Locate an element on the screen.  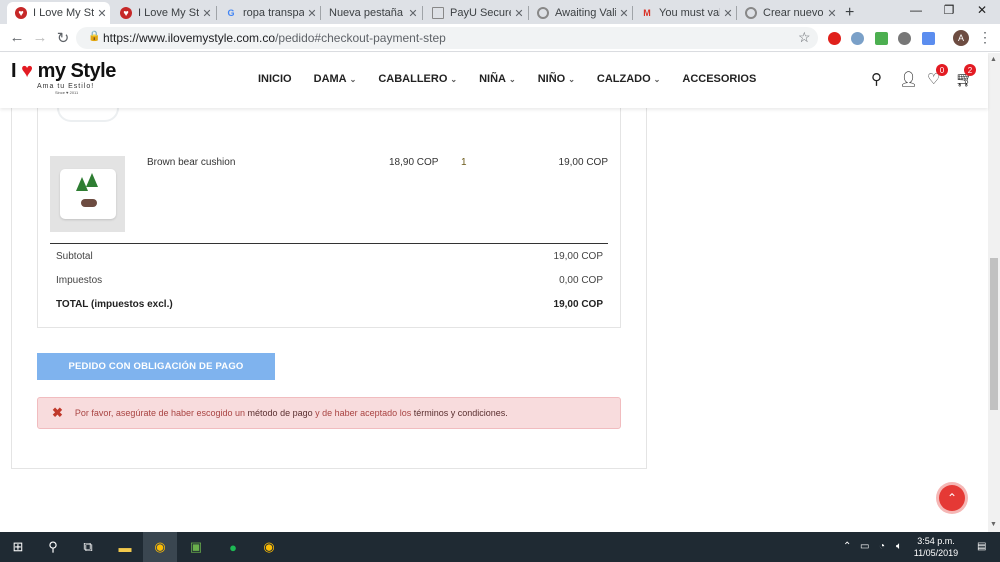
summary-divider is located at coordinates (329, 243).